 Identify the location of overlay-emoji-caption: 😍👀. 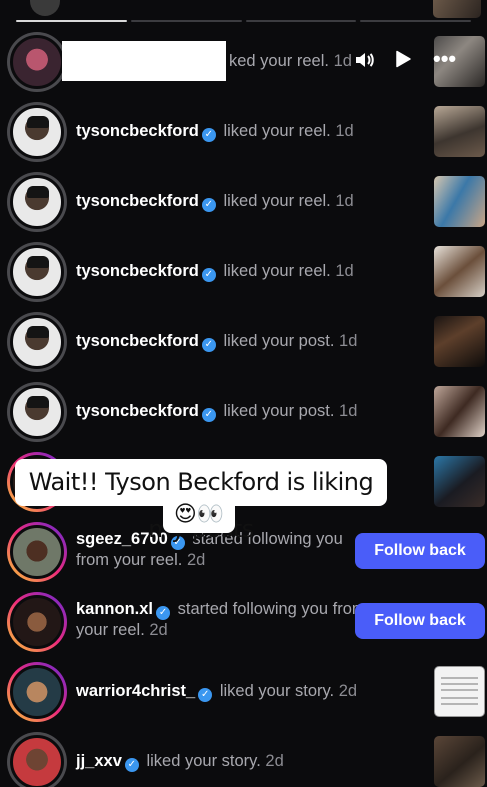
(199, 514).